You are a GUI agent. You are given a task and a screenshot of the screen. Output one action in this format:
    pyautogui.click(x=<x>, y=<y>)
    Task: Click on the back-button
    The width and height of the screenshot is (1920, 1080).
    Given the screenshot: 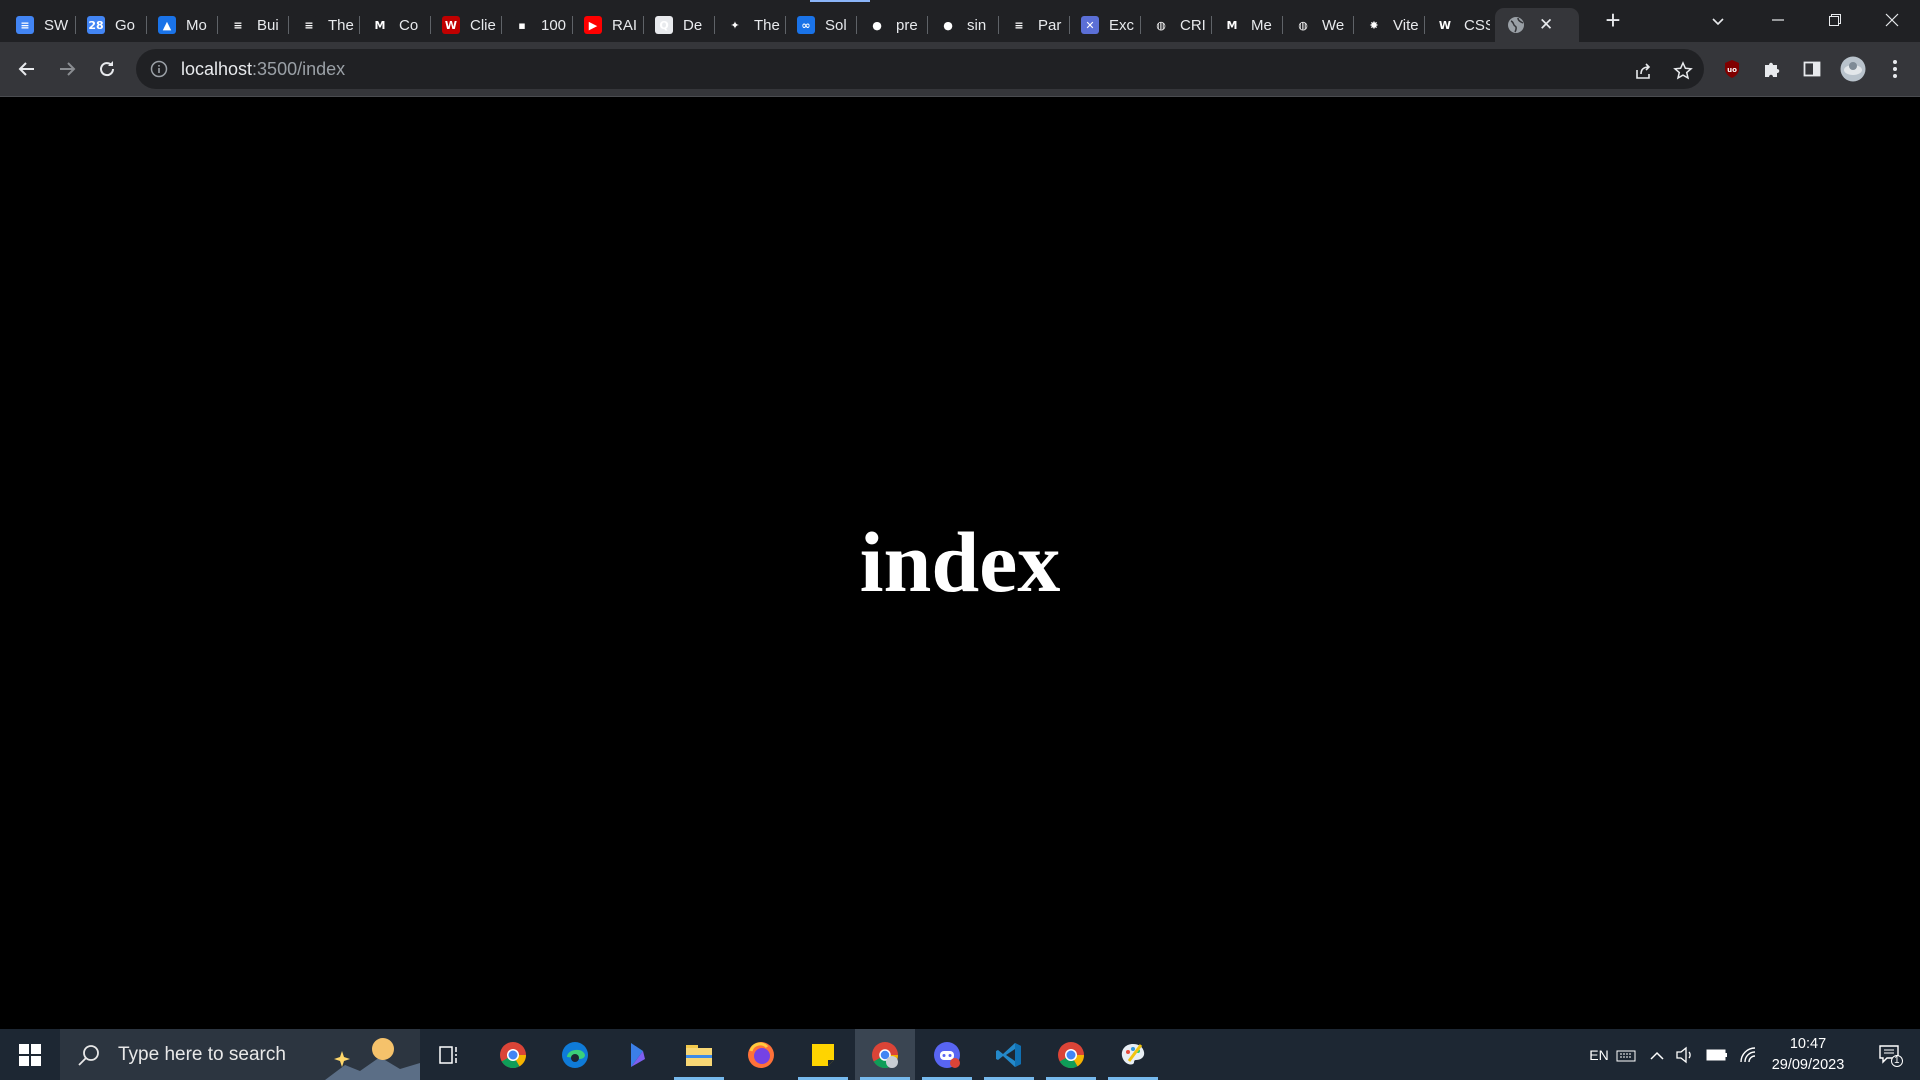 What is the action you would take?
    pyautogui.click(x=27, y=69)
    